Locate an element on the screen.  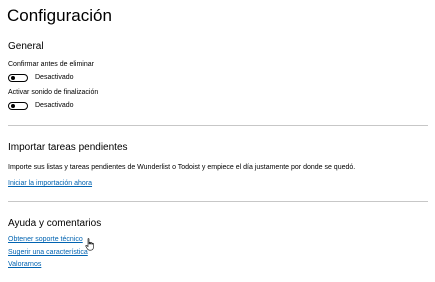
confirm-delete-toggle is located at coordinates (18, 78).